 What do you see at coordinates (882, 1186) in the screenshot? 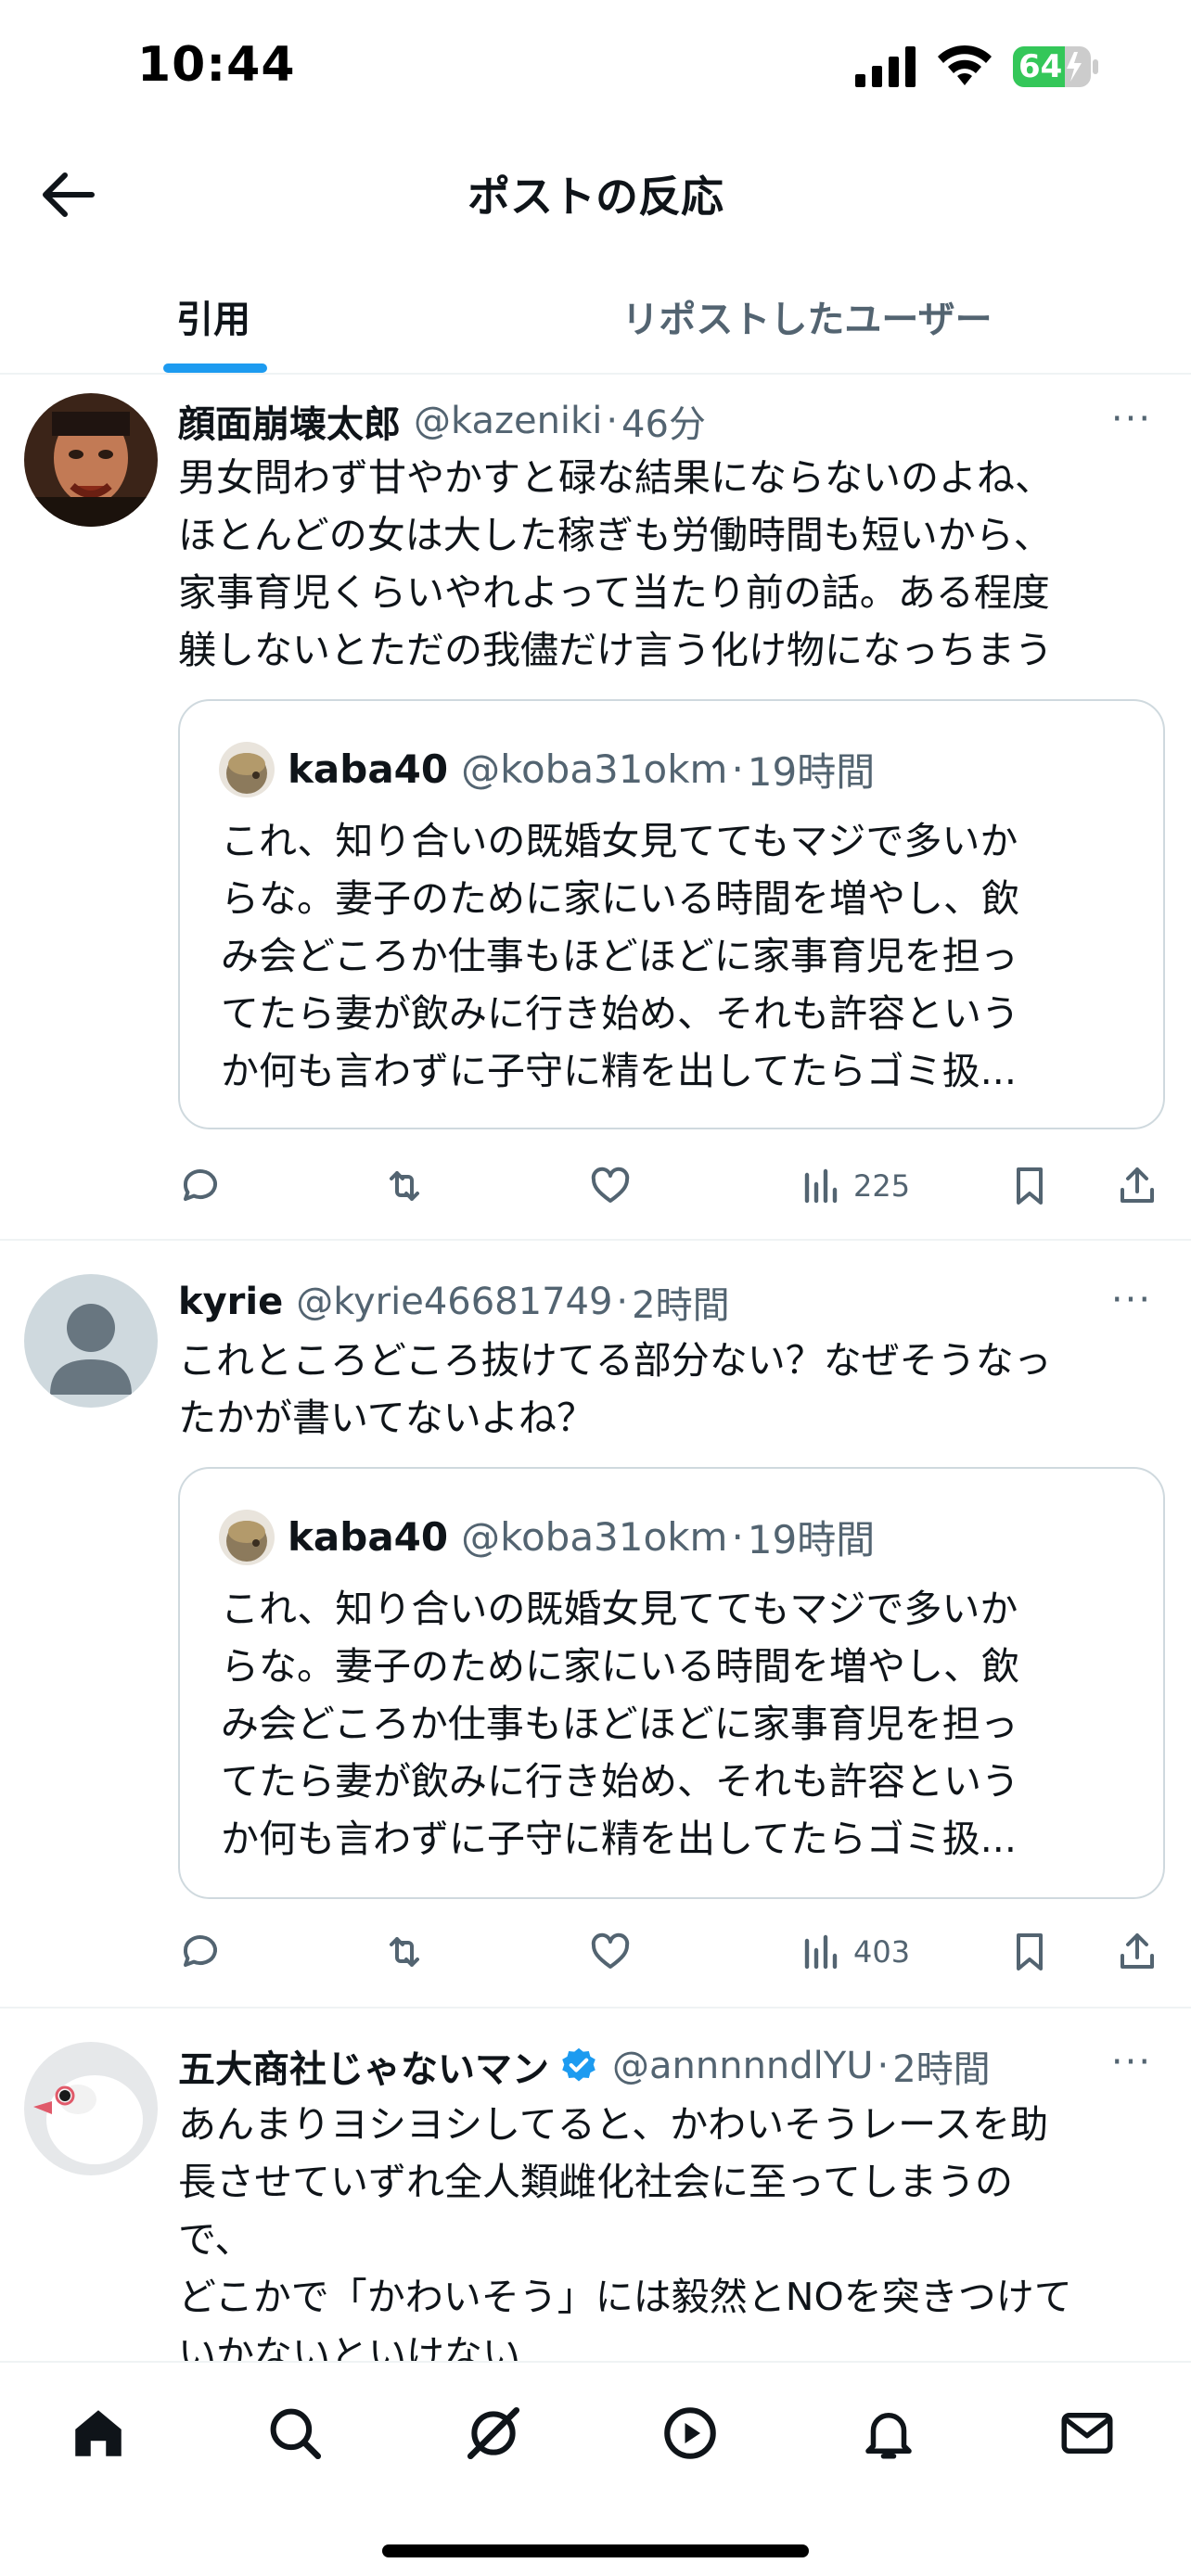
I see `view-count: 225` at bounding box center [882, 1186].